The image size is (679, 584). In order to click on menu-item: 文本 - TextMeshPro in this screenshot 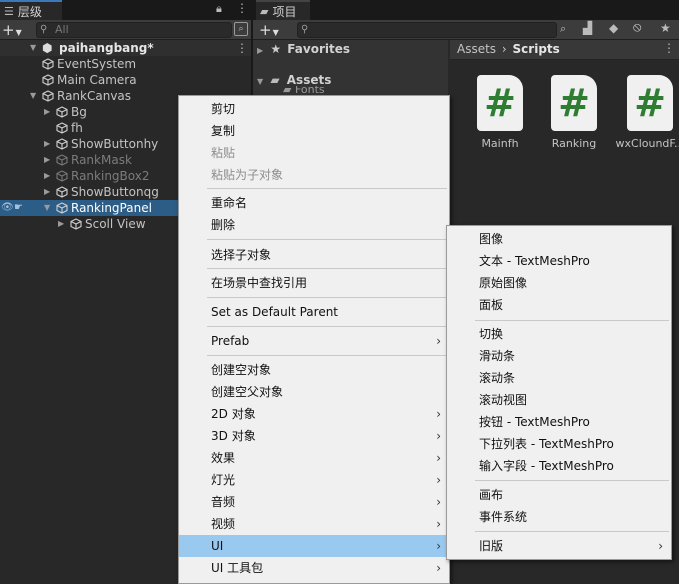, I will do `click(559, 261)`.